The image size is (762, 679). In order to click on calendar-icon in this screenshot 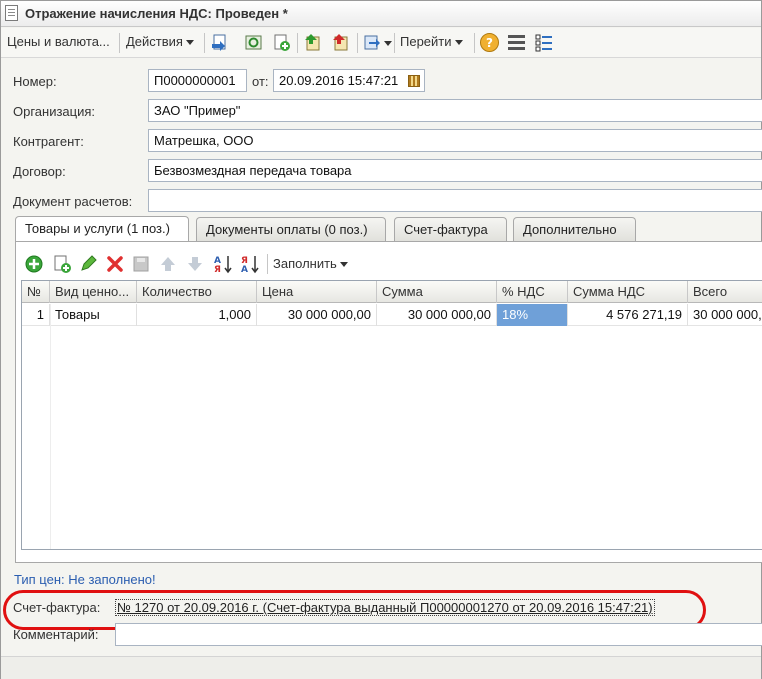, I will do `click(414, 81)`.